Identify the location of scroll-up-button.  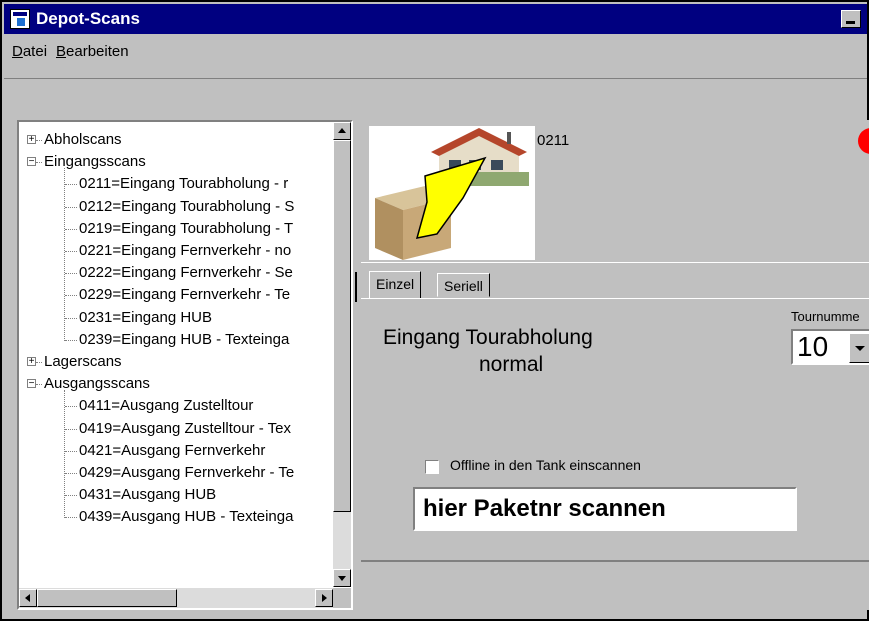
(342, 131).